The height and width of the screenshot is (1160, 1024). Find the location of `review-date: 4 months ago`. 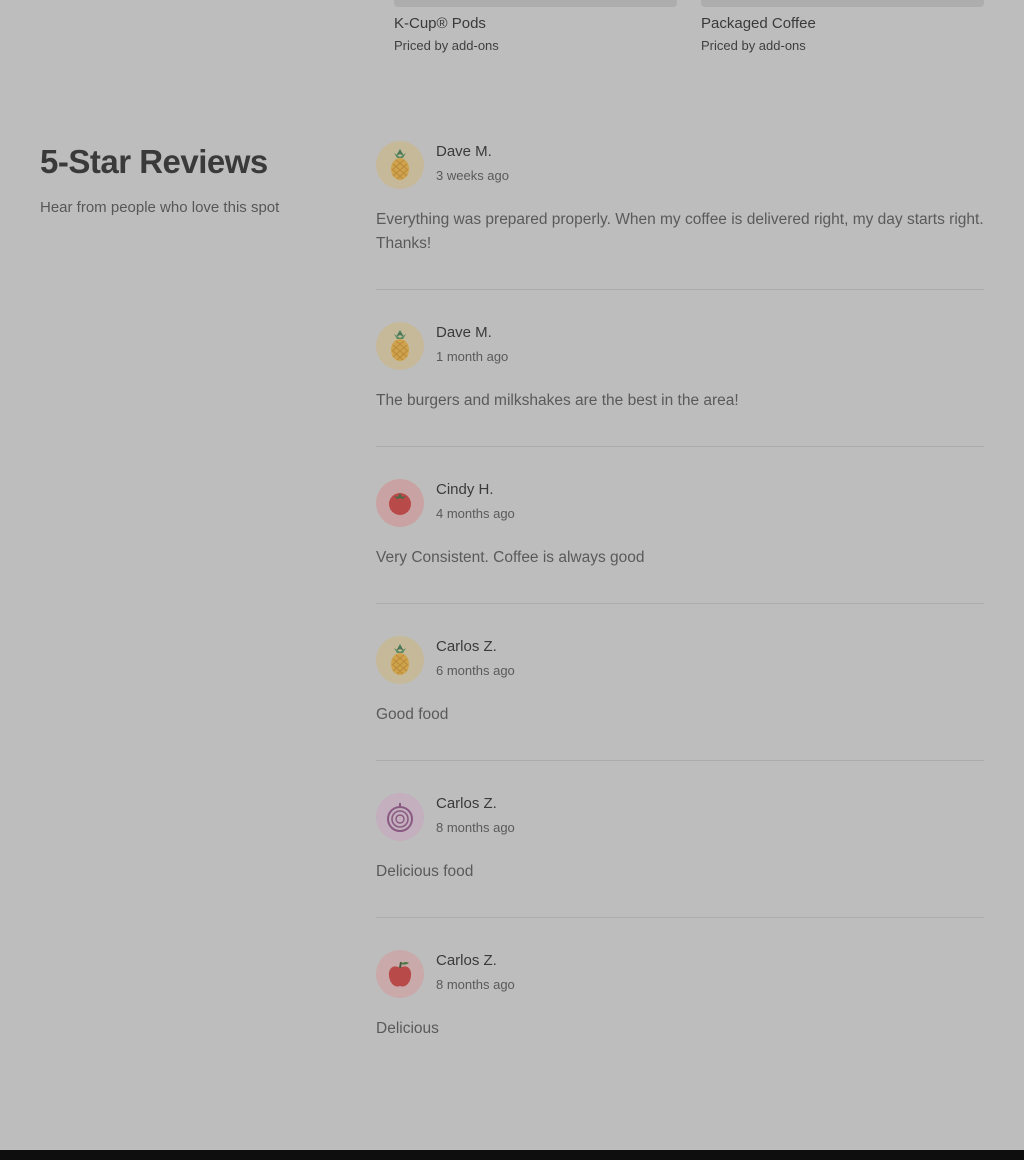

review-date: 4 months ago is located at coordinates (475, 513).